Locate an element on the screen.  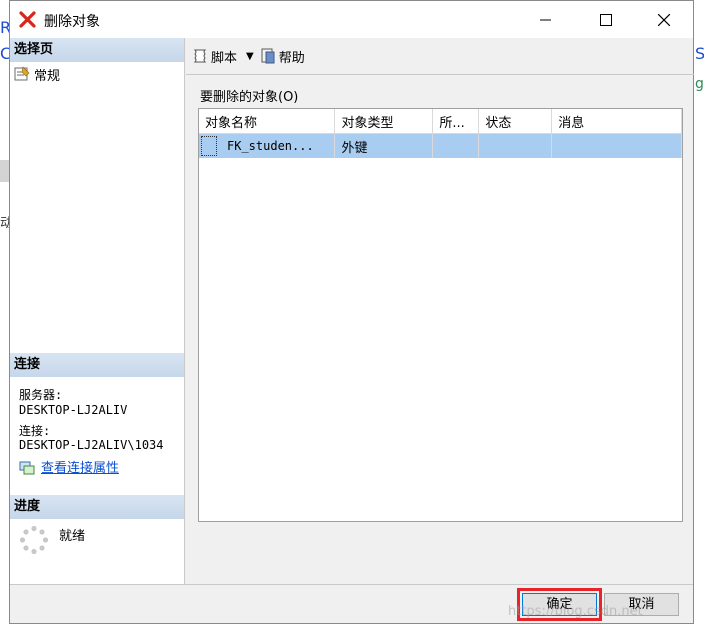
spinner-icon is located at coordinates (34, 540).